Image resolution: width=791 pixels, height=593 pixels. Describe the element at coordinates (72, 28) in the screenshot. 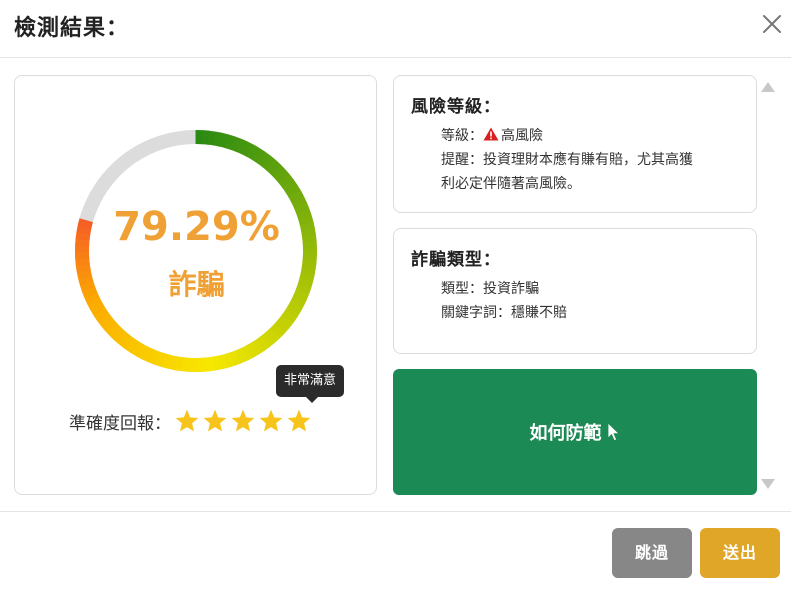

I see `dialog-title: 檢測結果：` at that location.